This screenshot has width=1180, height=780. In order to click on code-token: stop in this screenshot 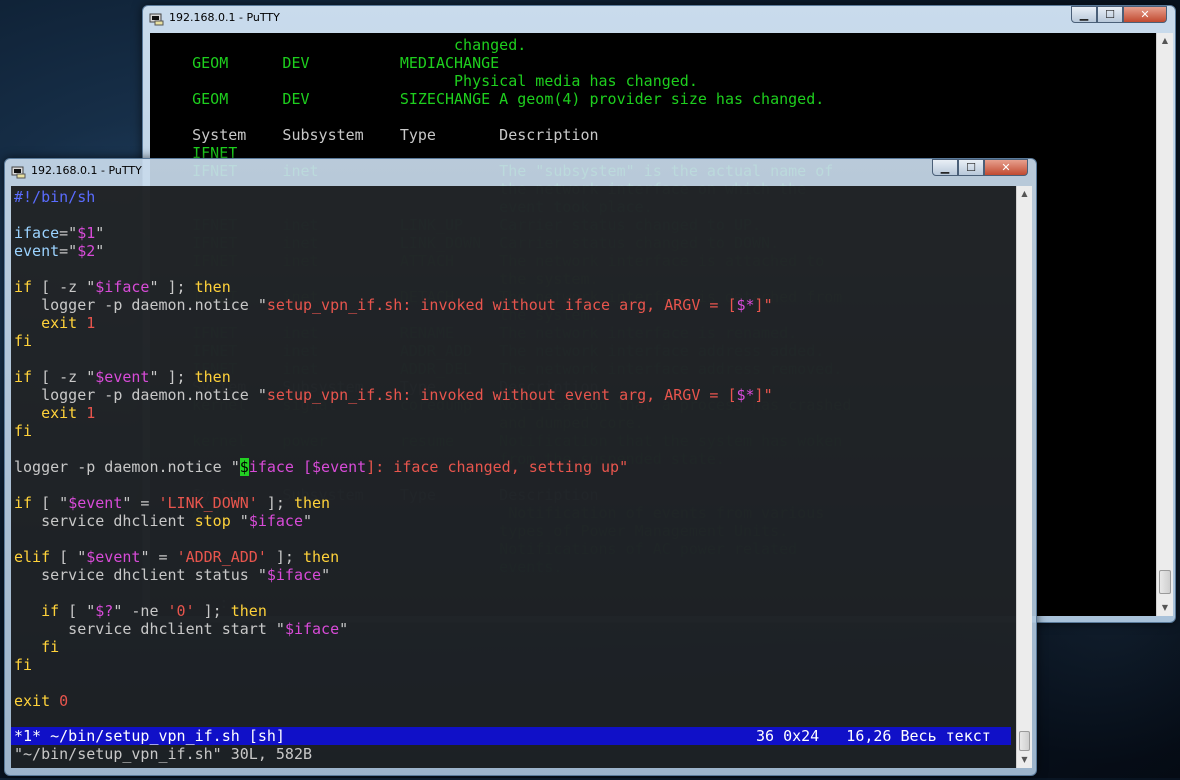, I will do `click(212, 521)`.